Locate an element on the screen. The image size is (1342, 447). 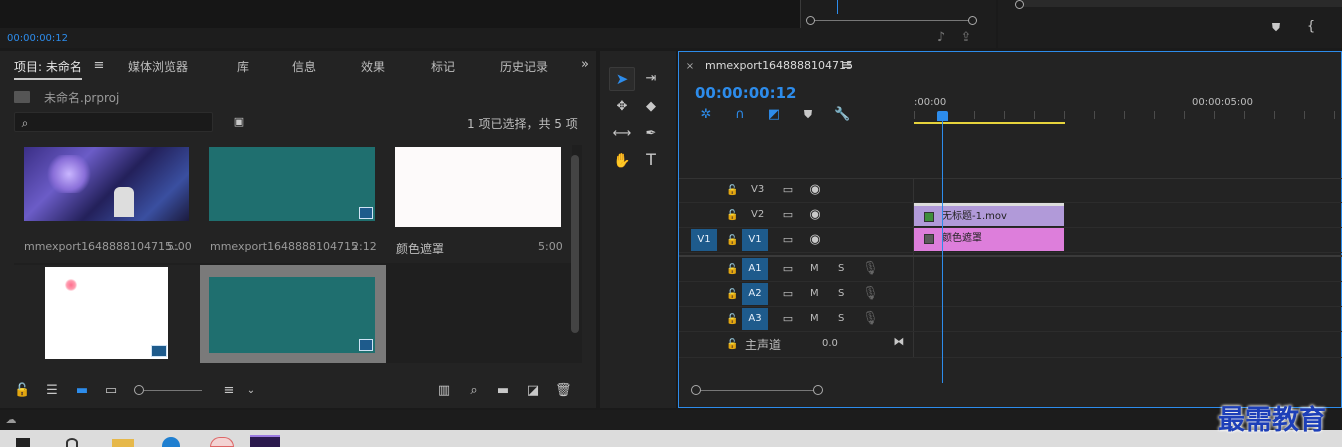
a2-voiceover-icon: 🎙 is located at coordinates (870, 294).